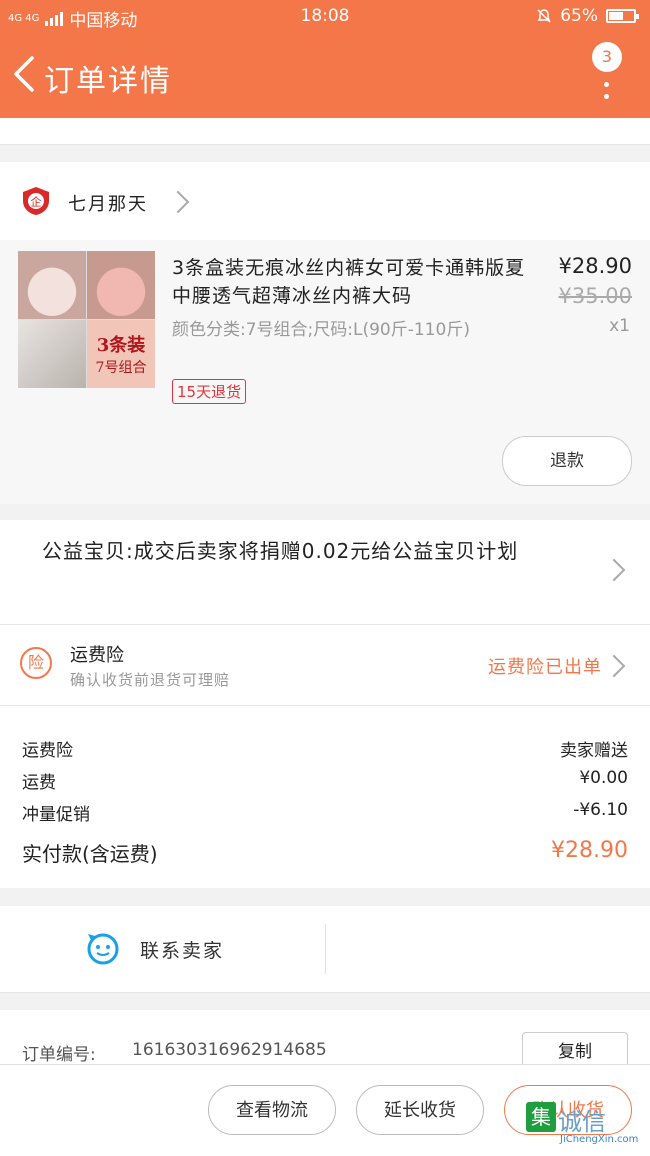 The width and height of the screenshot is (650, 1156). Describe the element at coordinates (90, 854) in the screenshot. I see `total-label: 实付款(含运费)` at that location.